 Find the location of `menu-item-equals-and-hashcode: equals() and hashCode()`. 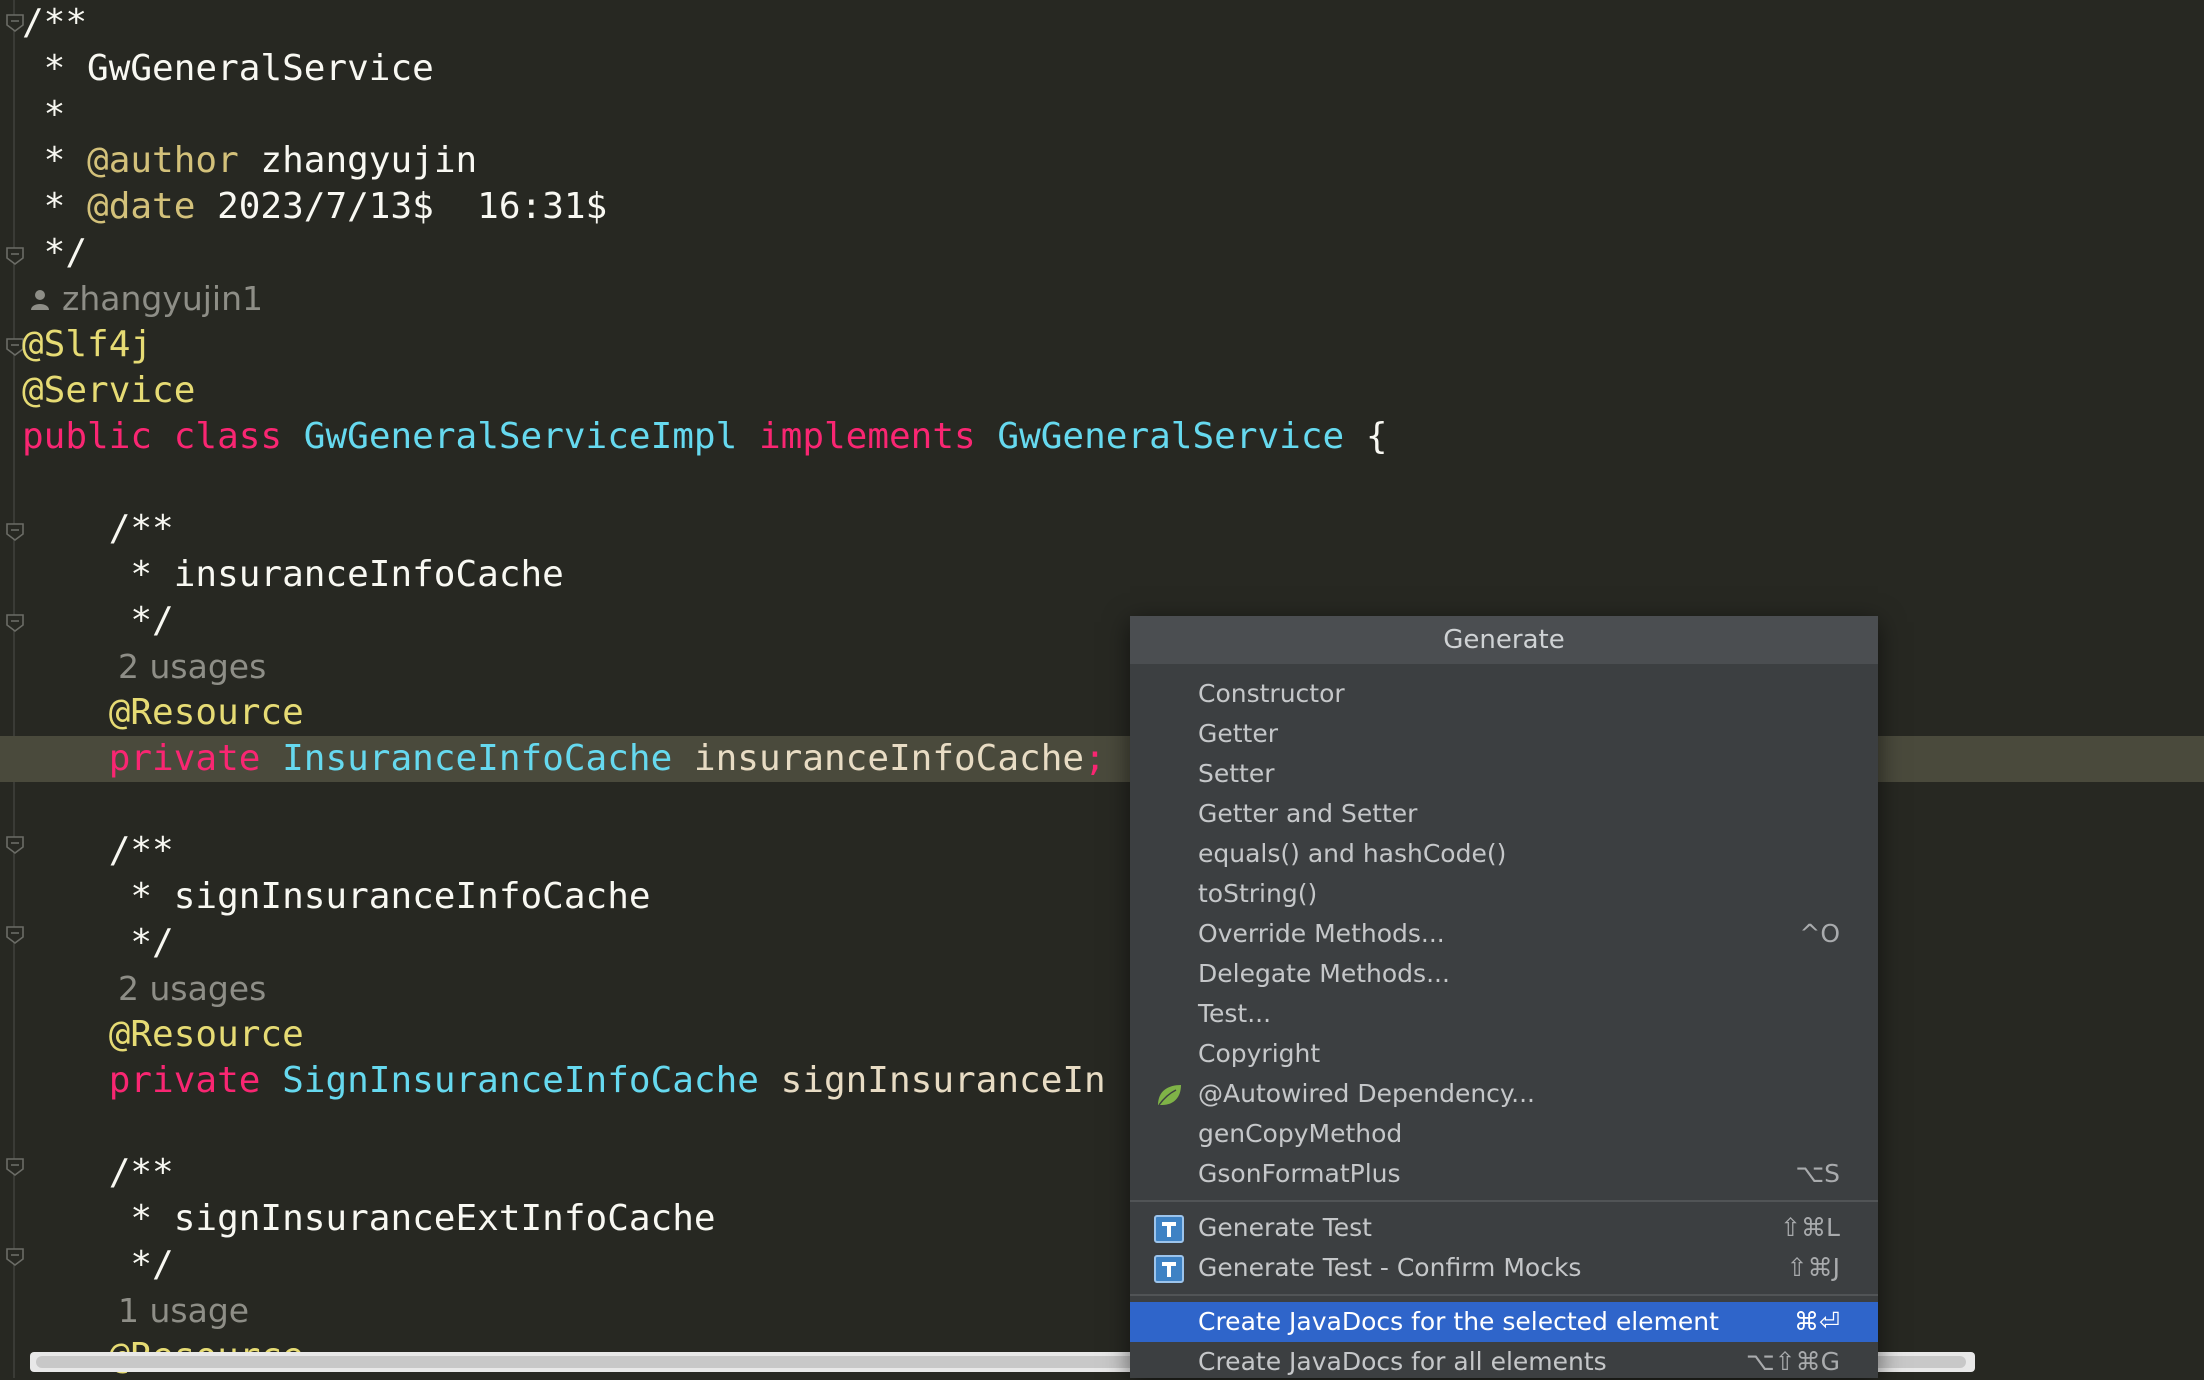

menu-item-equals-and-hashcode: equals() and hashCode() is located at coordinates (1504, 854).